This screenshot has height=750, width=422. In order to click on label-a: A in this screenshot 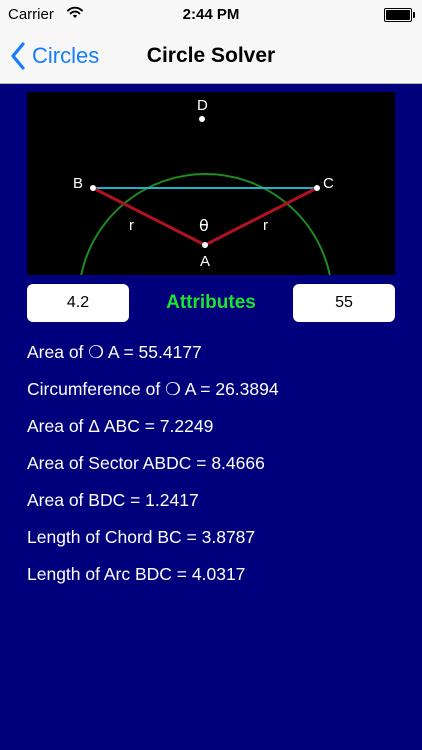, I will do `click(205, 261)`.